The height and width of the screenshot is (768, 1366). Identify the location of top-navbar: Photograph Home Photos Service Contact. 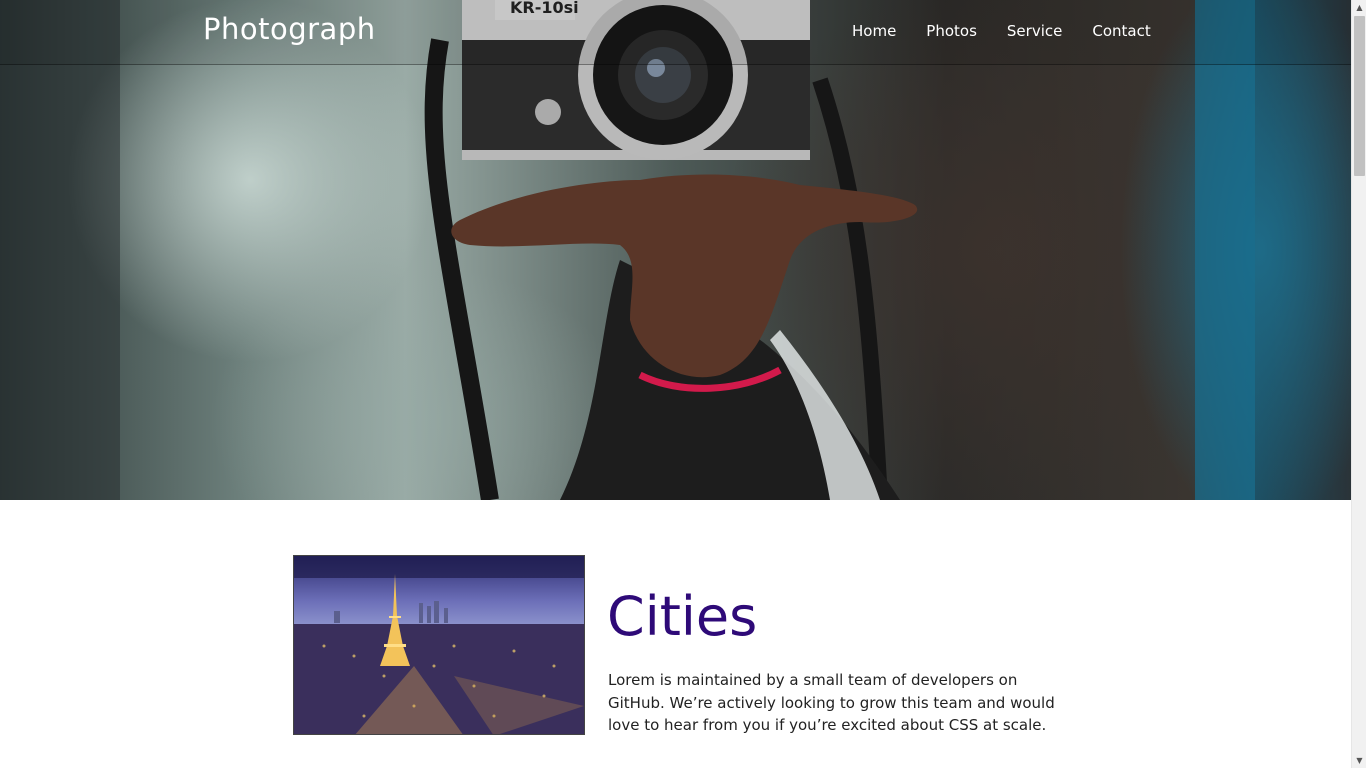
(675, 32).